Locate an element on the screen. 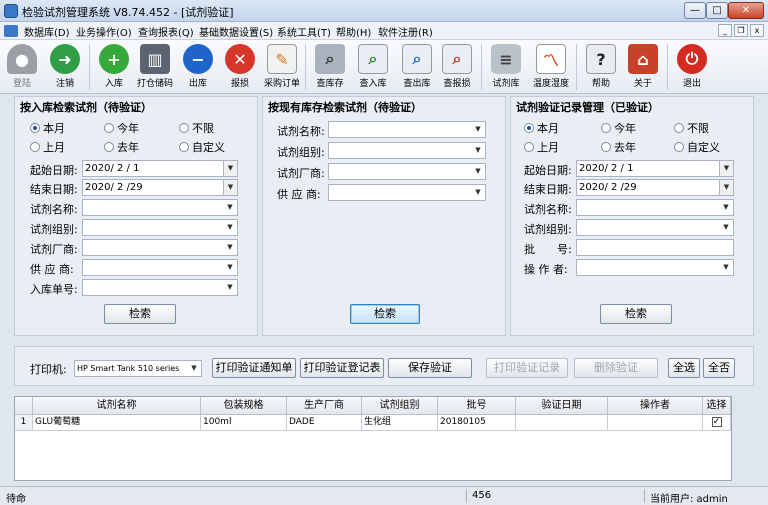  toolbar-loss-button: ✕ 报损 is located at coordinates (240, 67).